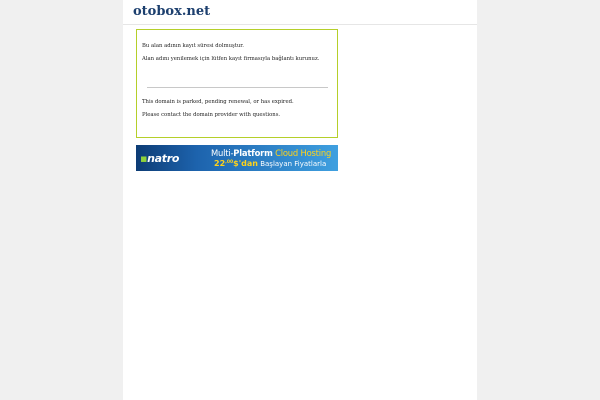 The width and height of the screenshot is (600, 400). Describe the element at coordinates (193, 46) in the screenshot. I see `notice-line-turkish-expired: Bu alan adının kayıt süresi dolmuştur.` at that location.